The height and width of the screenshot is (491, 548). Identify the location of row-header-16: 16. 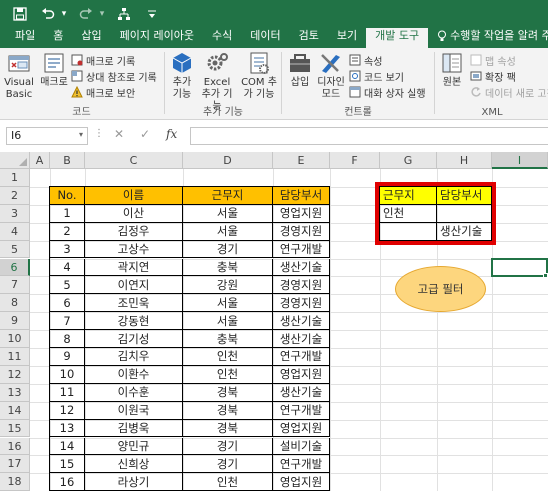
(15, 446).